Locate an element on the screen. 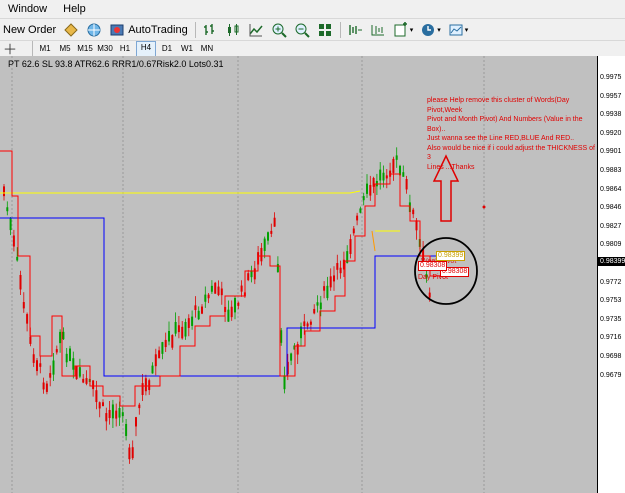 This screenshot has width=625, height=493. timeframe-m1: M1 is located at coordinates (45, 49).